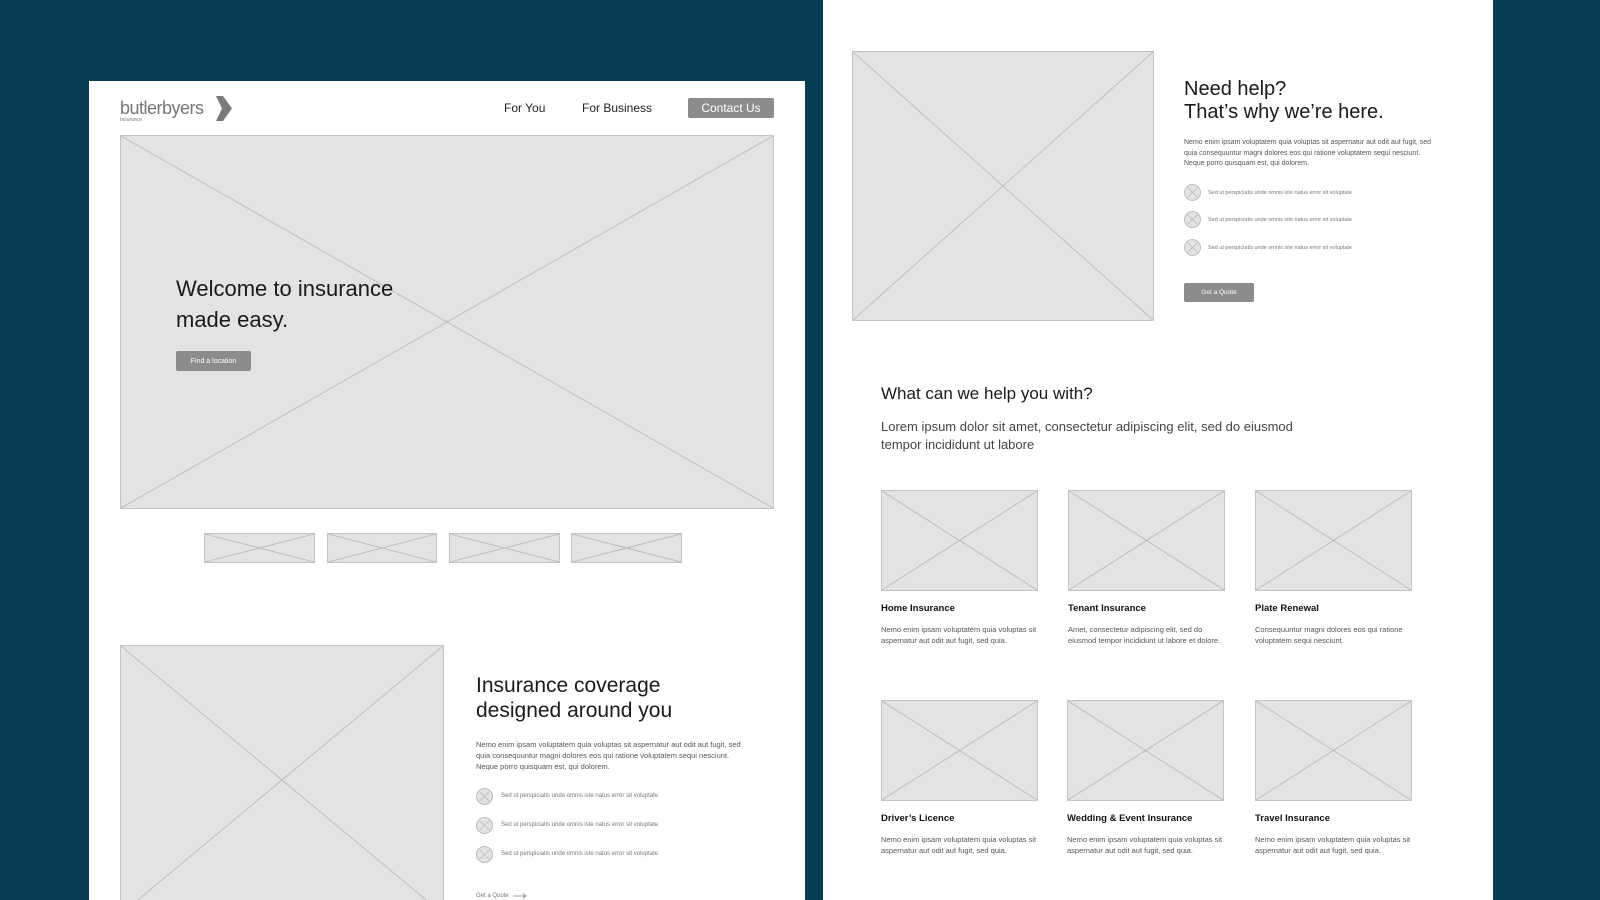  What do you see at coordinates (731, 108) in the screenshot?
I see `contact-us-button: Contact Us` at bounding box center [731, 108].